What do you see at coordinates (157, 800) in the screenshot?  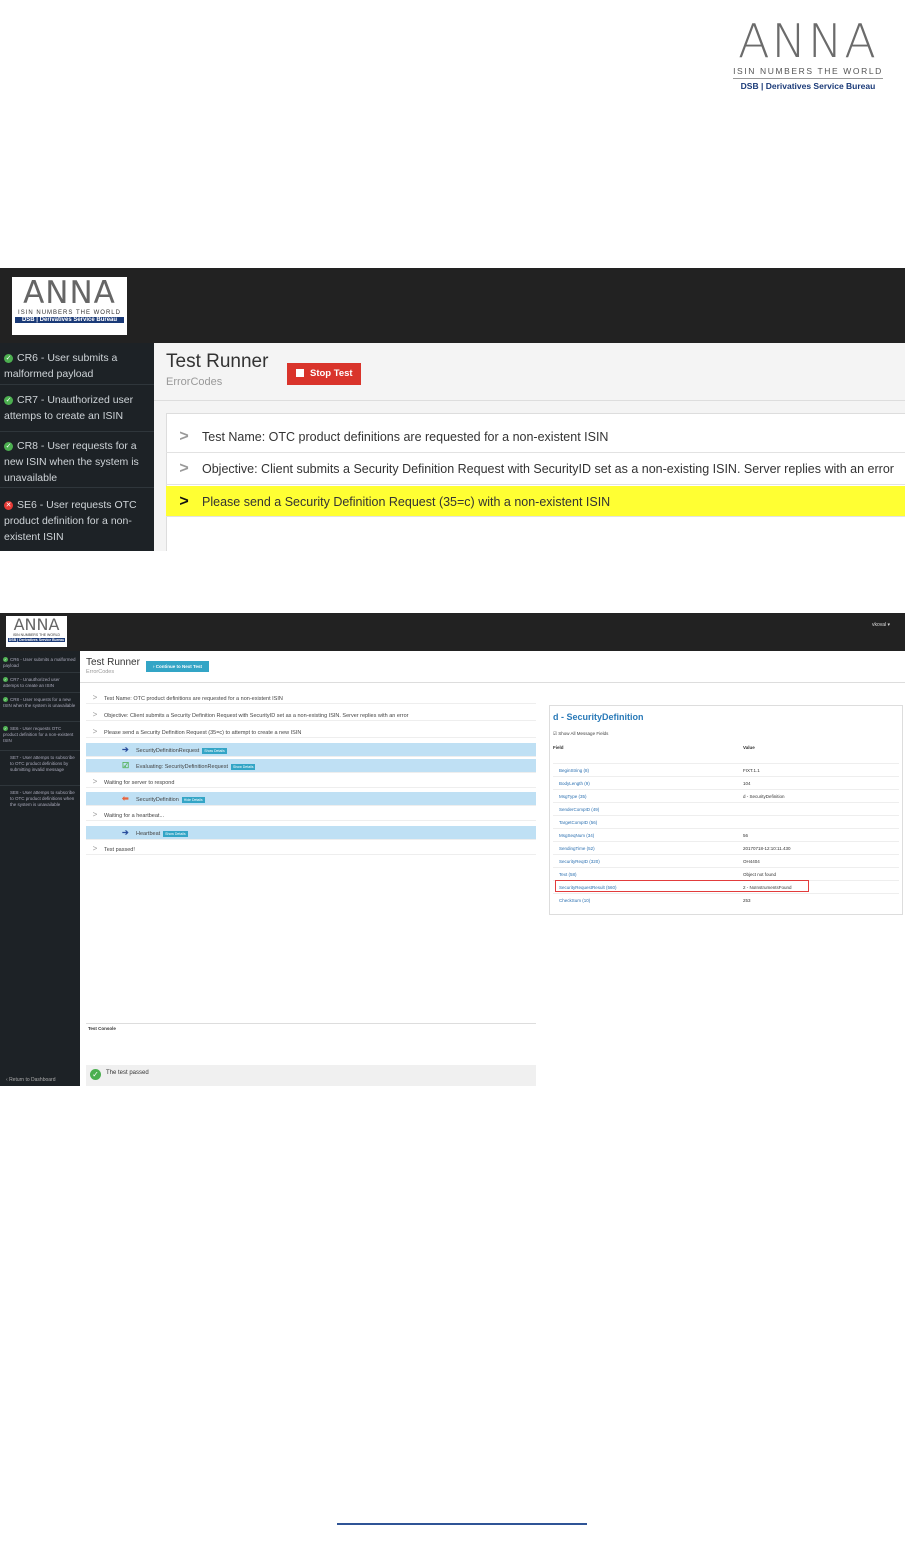 I see `message-text: SecurityDefinition` at bounding box center [157, 800].